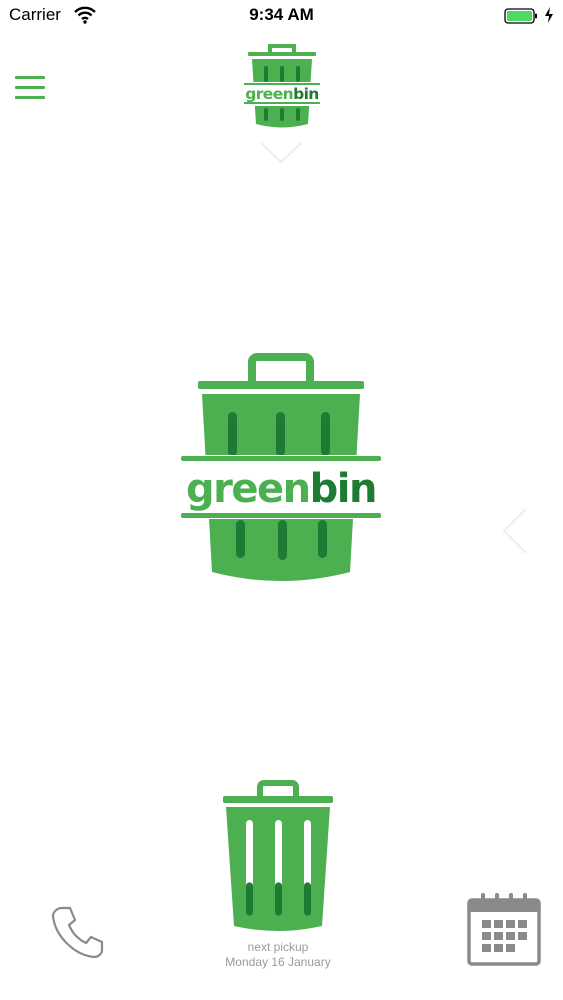 The height and width of the screenshot is (1000, 563). I want to click on main-brand-bin: bin, so click(343, 489).